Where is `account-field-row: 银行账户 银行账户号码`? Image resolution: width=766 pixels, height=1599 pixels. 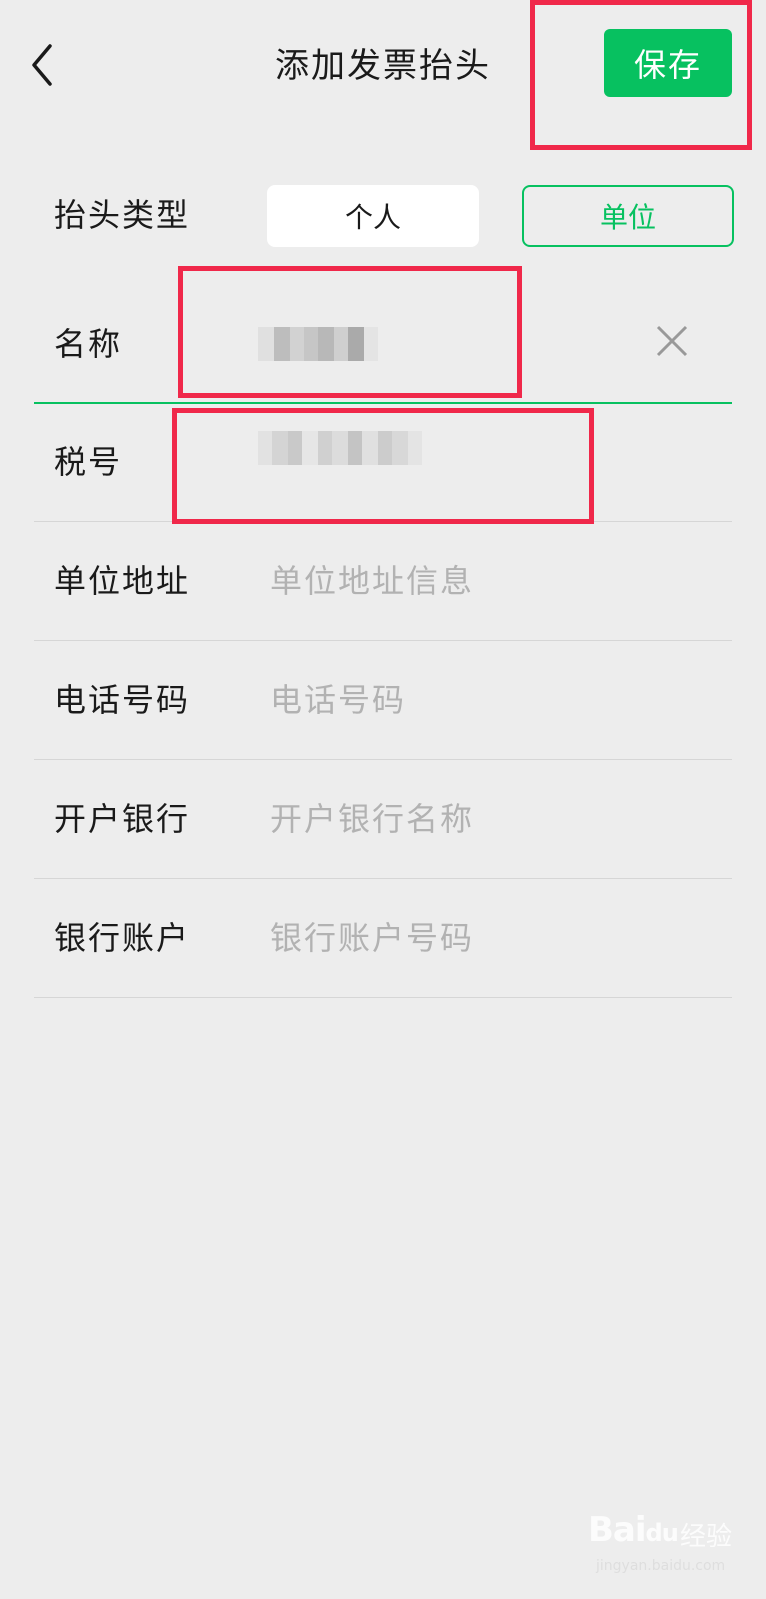 account-field-row: 银行账户 银行账户号码 is located at coordinates (383, 938).